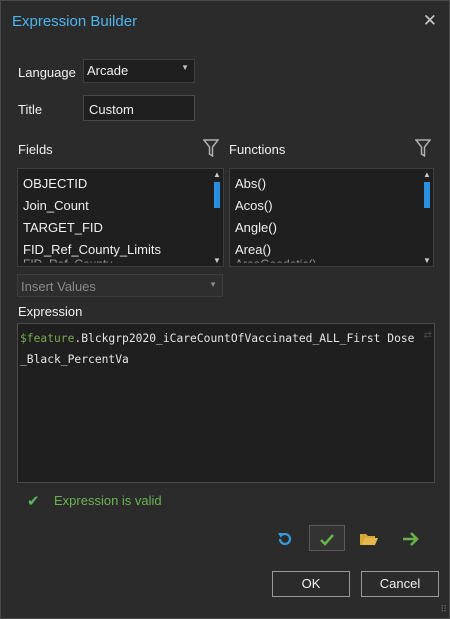 The width and height of the screenshot is (450, 619). I want to click on ok-button: OK, so click(311, 584).